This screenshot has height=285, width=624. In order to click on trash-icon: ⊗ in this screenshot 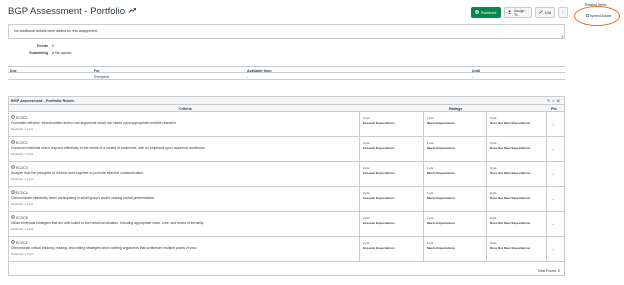, I will do `click(558, 100)`.